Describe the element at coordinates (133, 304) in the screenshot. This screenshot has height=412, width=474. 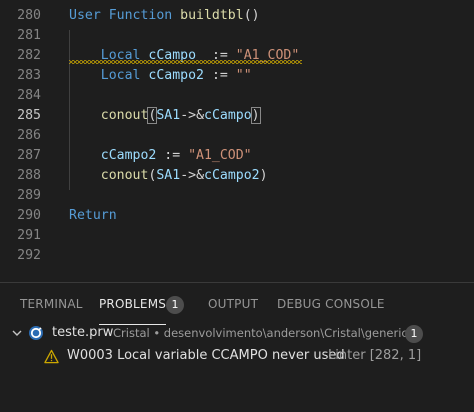
I see `tab-problems-label: PROBLEMS` at that location.